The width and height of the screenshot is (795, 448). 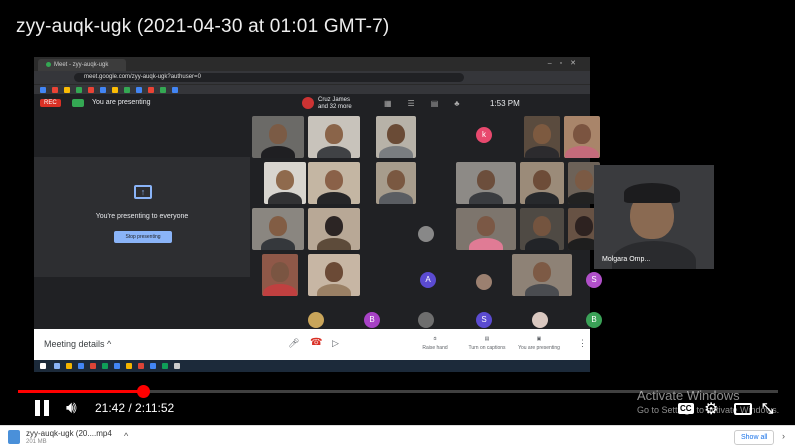 What do you see at coordinates (783, 436) in the screenshot?
I see `close-icon: ›` at bounding box center [783, 436].